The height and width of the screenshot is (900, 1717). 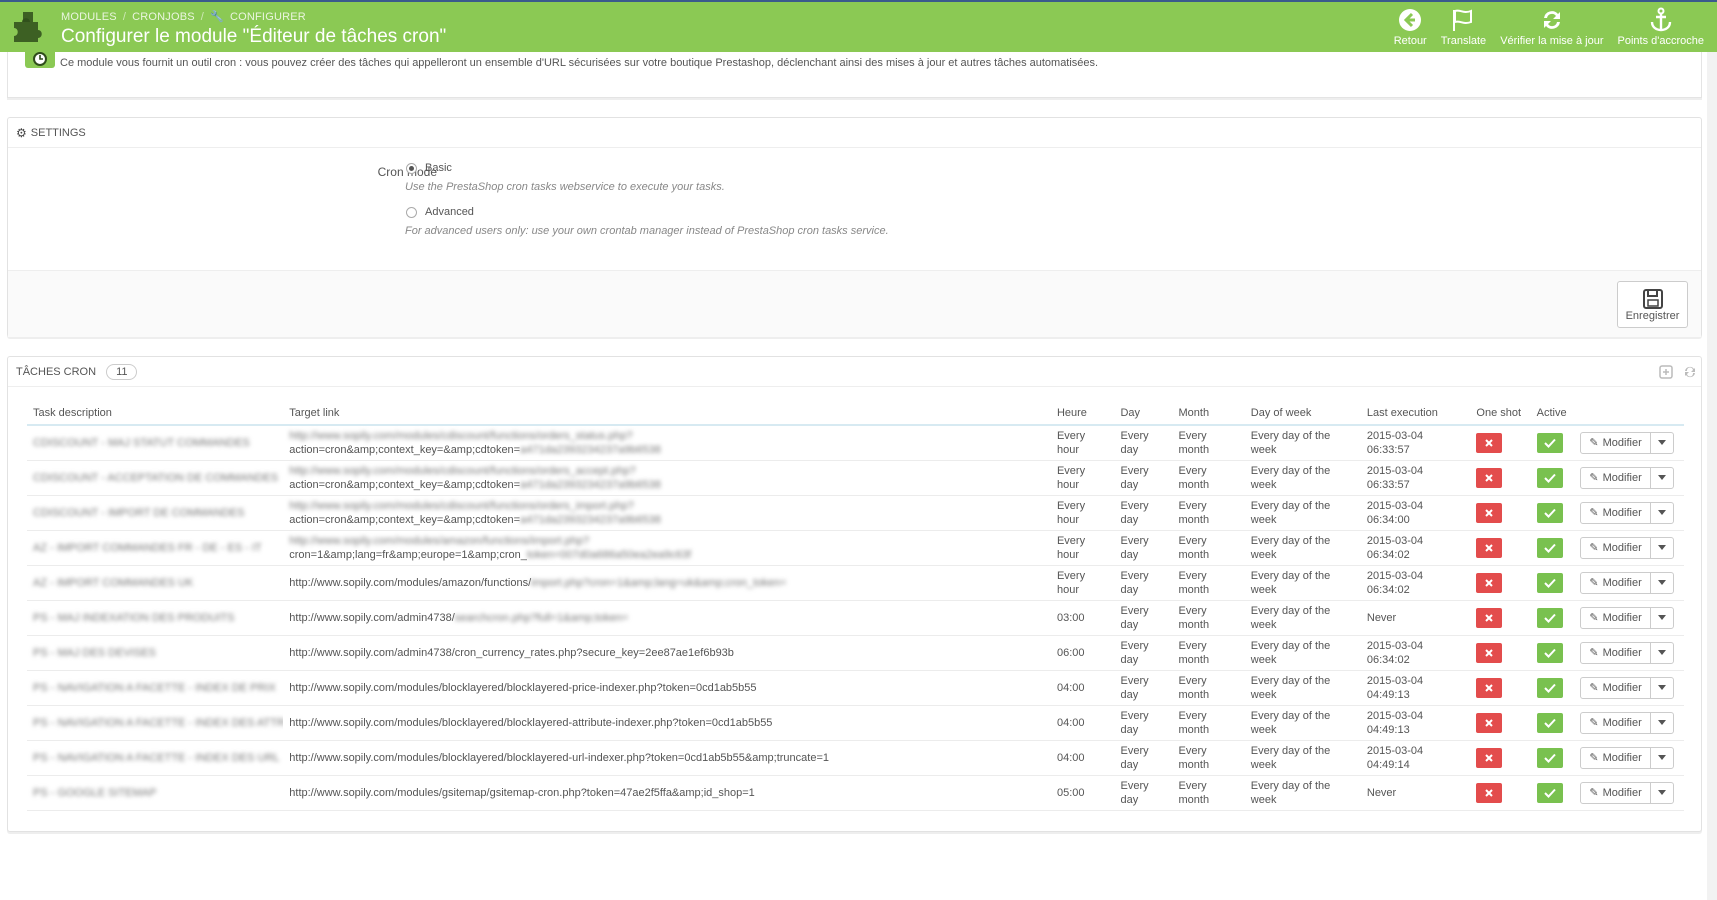 I want to click on actions-cell: ✎ Modifier, so click(x=1629, y=548).